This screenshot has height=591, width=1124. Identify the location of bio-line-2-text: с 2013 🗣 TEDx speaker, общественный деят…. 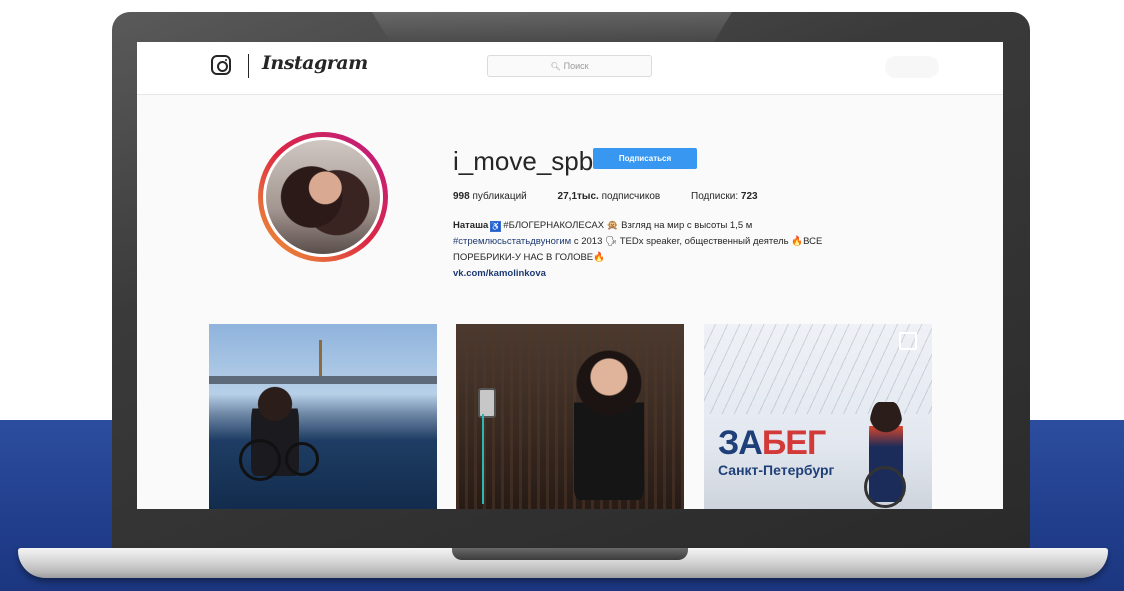
(698, 241).